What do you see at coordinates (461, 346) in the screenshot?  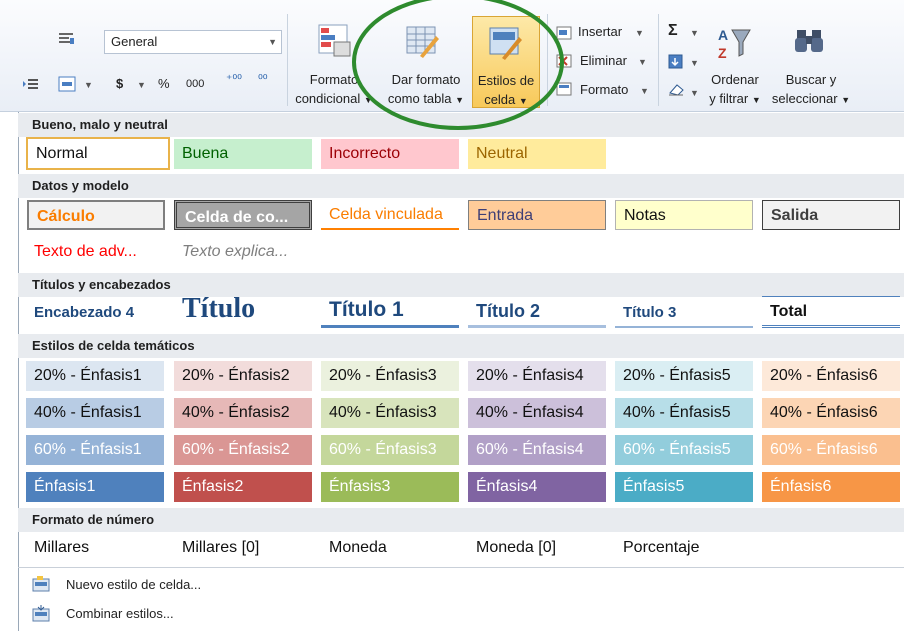 I see `section-themed-styles: Estilos de celda temáticos` at bounding box center [461, 346].